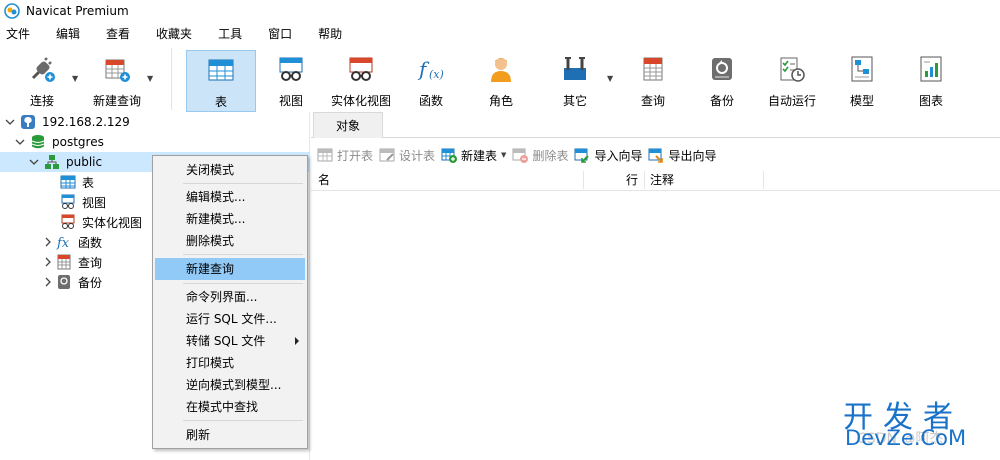  What do you see at coordinates (582, 155) in the screenshot?
I see `import-icon` at bounding box center [582, 155].